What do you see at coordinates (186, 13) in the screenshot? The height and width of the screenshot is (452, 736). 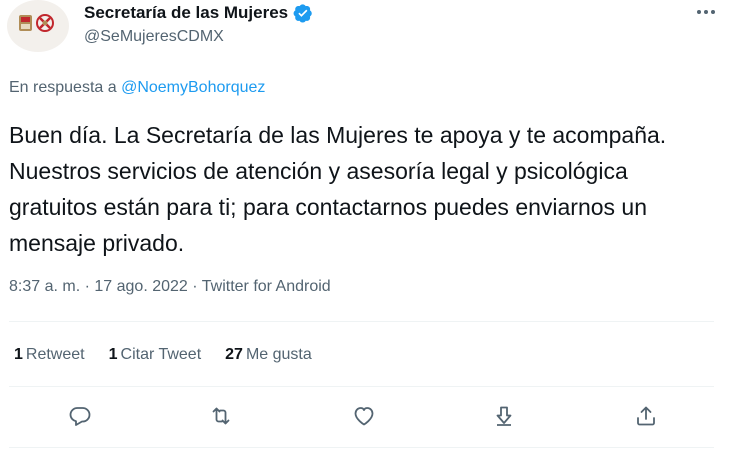 I see `display-name: Secretaría de las Mujeres` at bounding box center [186, 13].